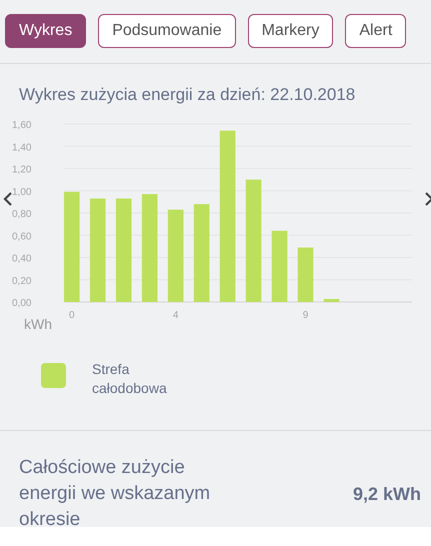  Describe the element at coordinates (375, 31) in the screenshot. I see `tab: Alert` at that location.